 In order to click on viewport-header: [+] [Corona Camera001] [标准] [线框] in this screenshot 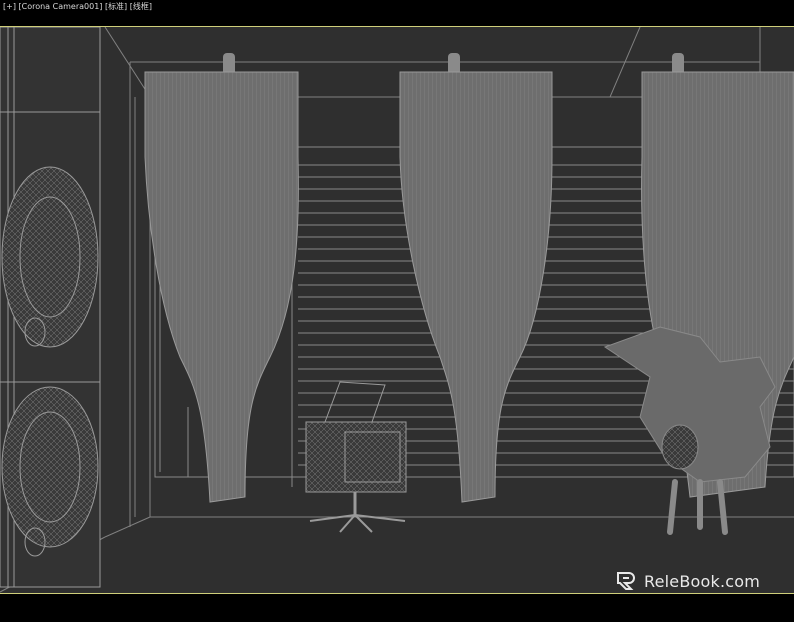, I will do `click(397, 7)`.